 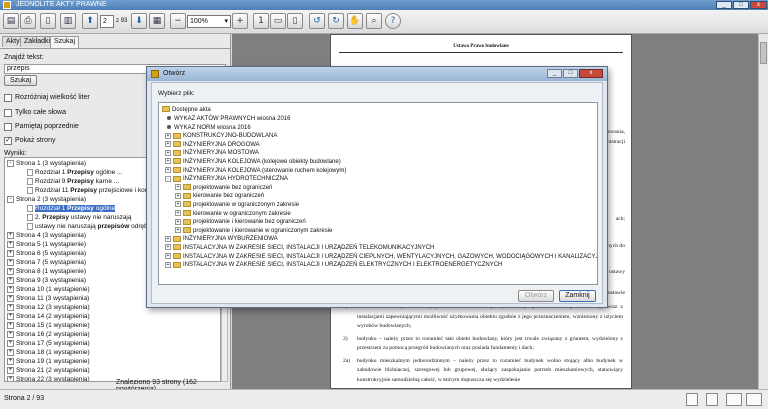 What do you see at coordinates (8, 113) in the screenshot?
I see `whole-words-checkbox` at bounding box center [8, 113].